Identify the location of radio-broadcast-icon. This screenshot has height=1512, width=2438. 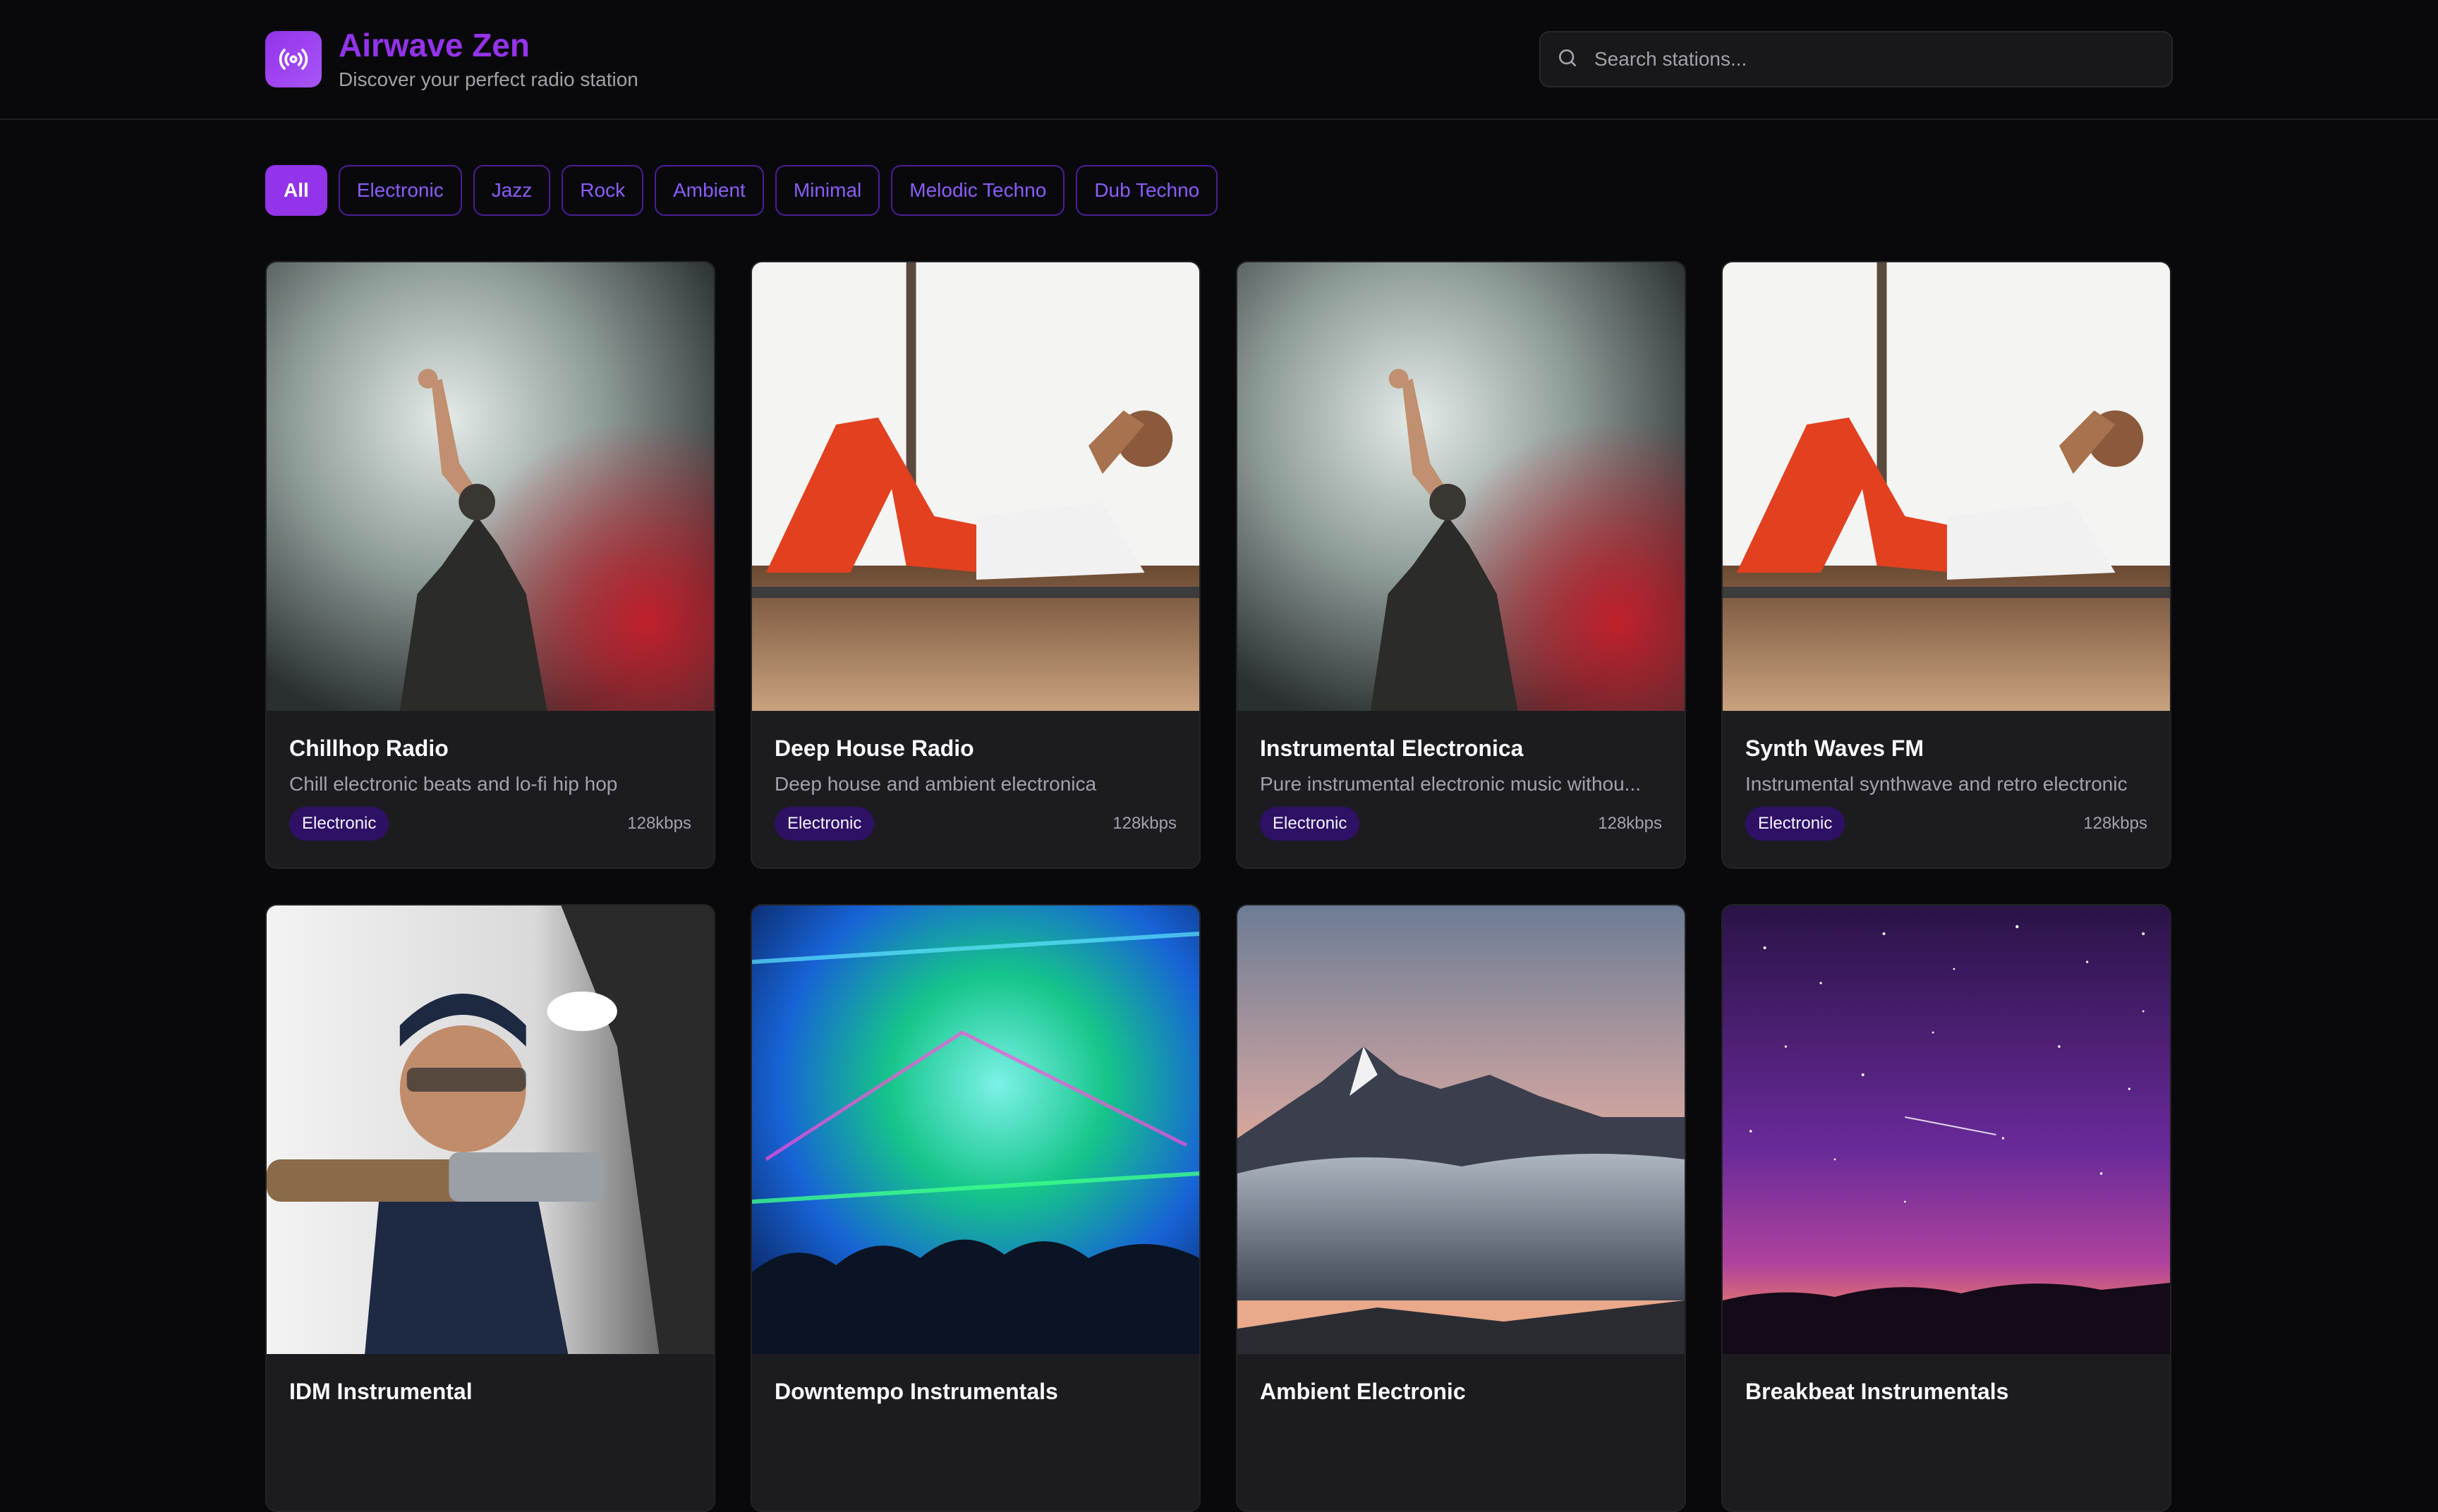
(293, 59).